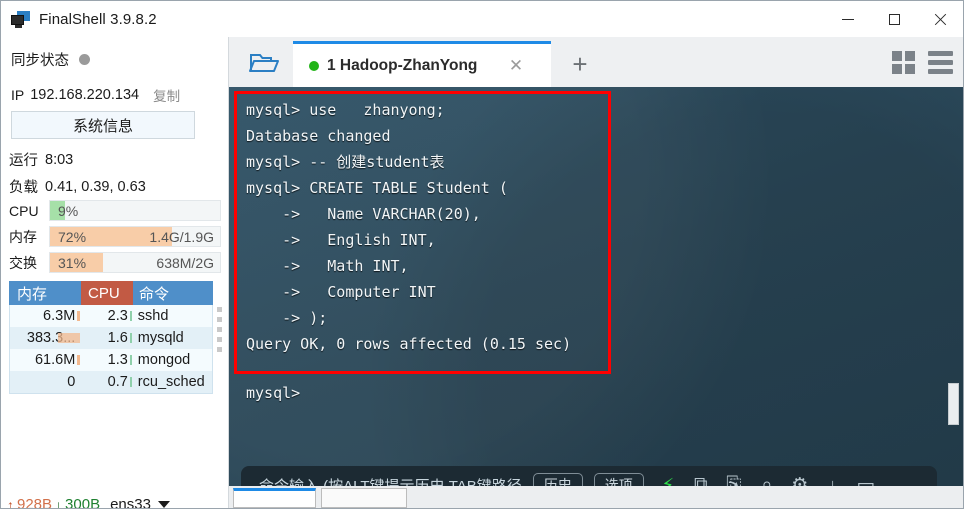 The width and height of the screenshot is (964, 509). I want to click on bottom-tab-secondary, so click(364, 498).